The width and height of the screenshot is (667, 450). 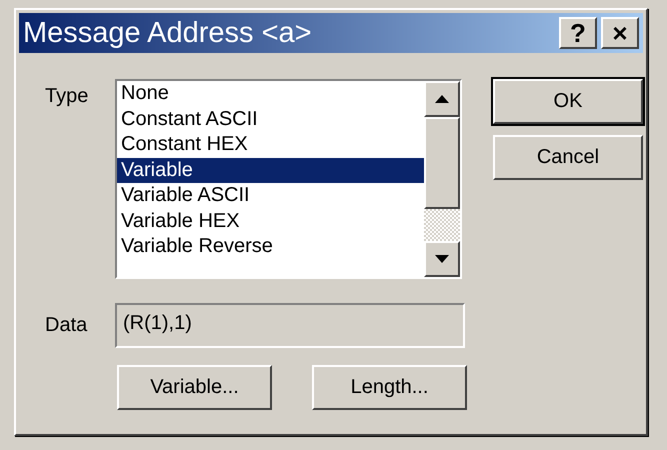 What do you see at coordinates (578, 33) in the screenshot?
I see `help-button: ?` at bounding box center [578, 33].